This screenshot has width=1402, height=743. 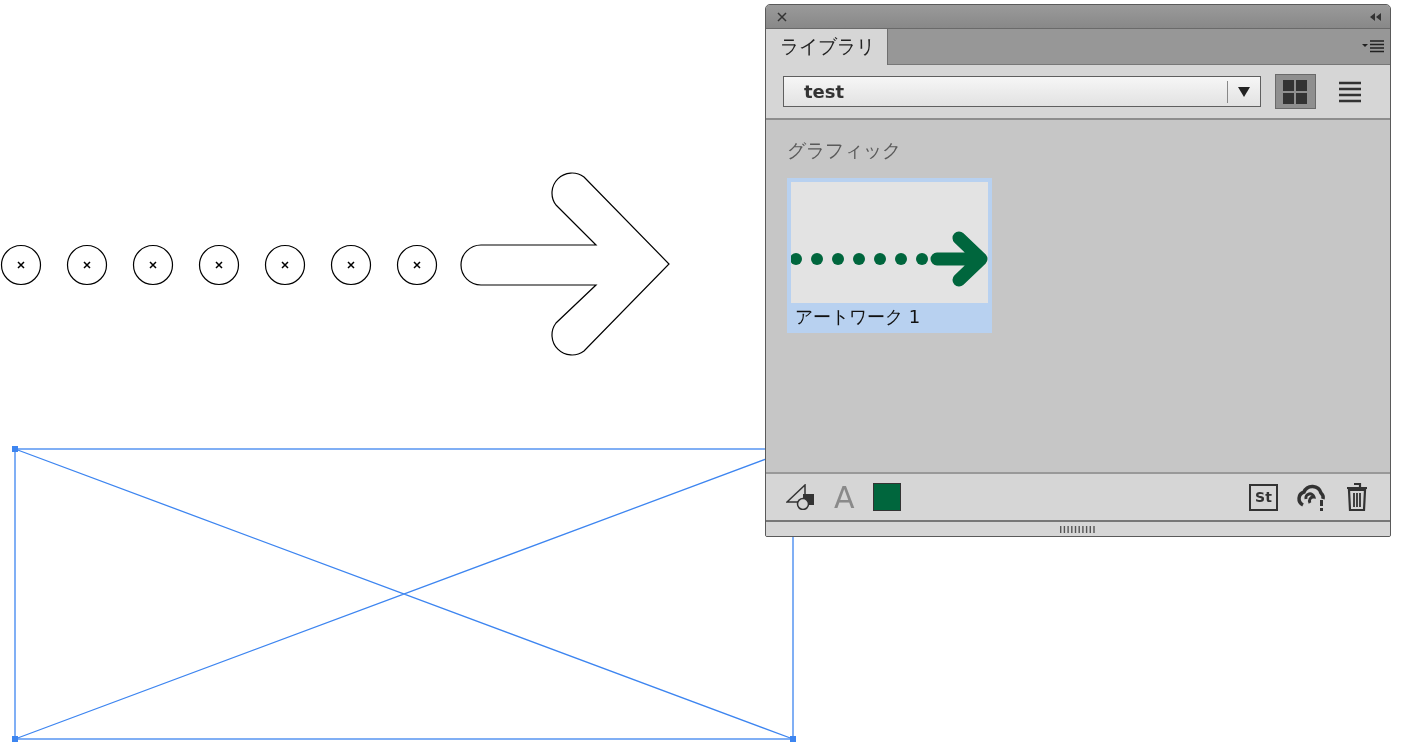 I want to click on collapse-icon, so click(x=1376, y=16).